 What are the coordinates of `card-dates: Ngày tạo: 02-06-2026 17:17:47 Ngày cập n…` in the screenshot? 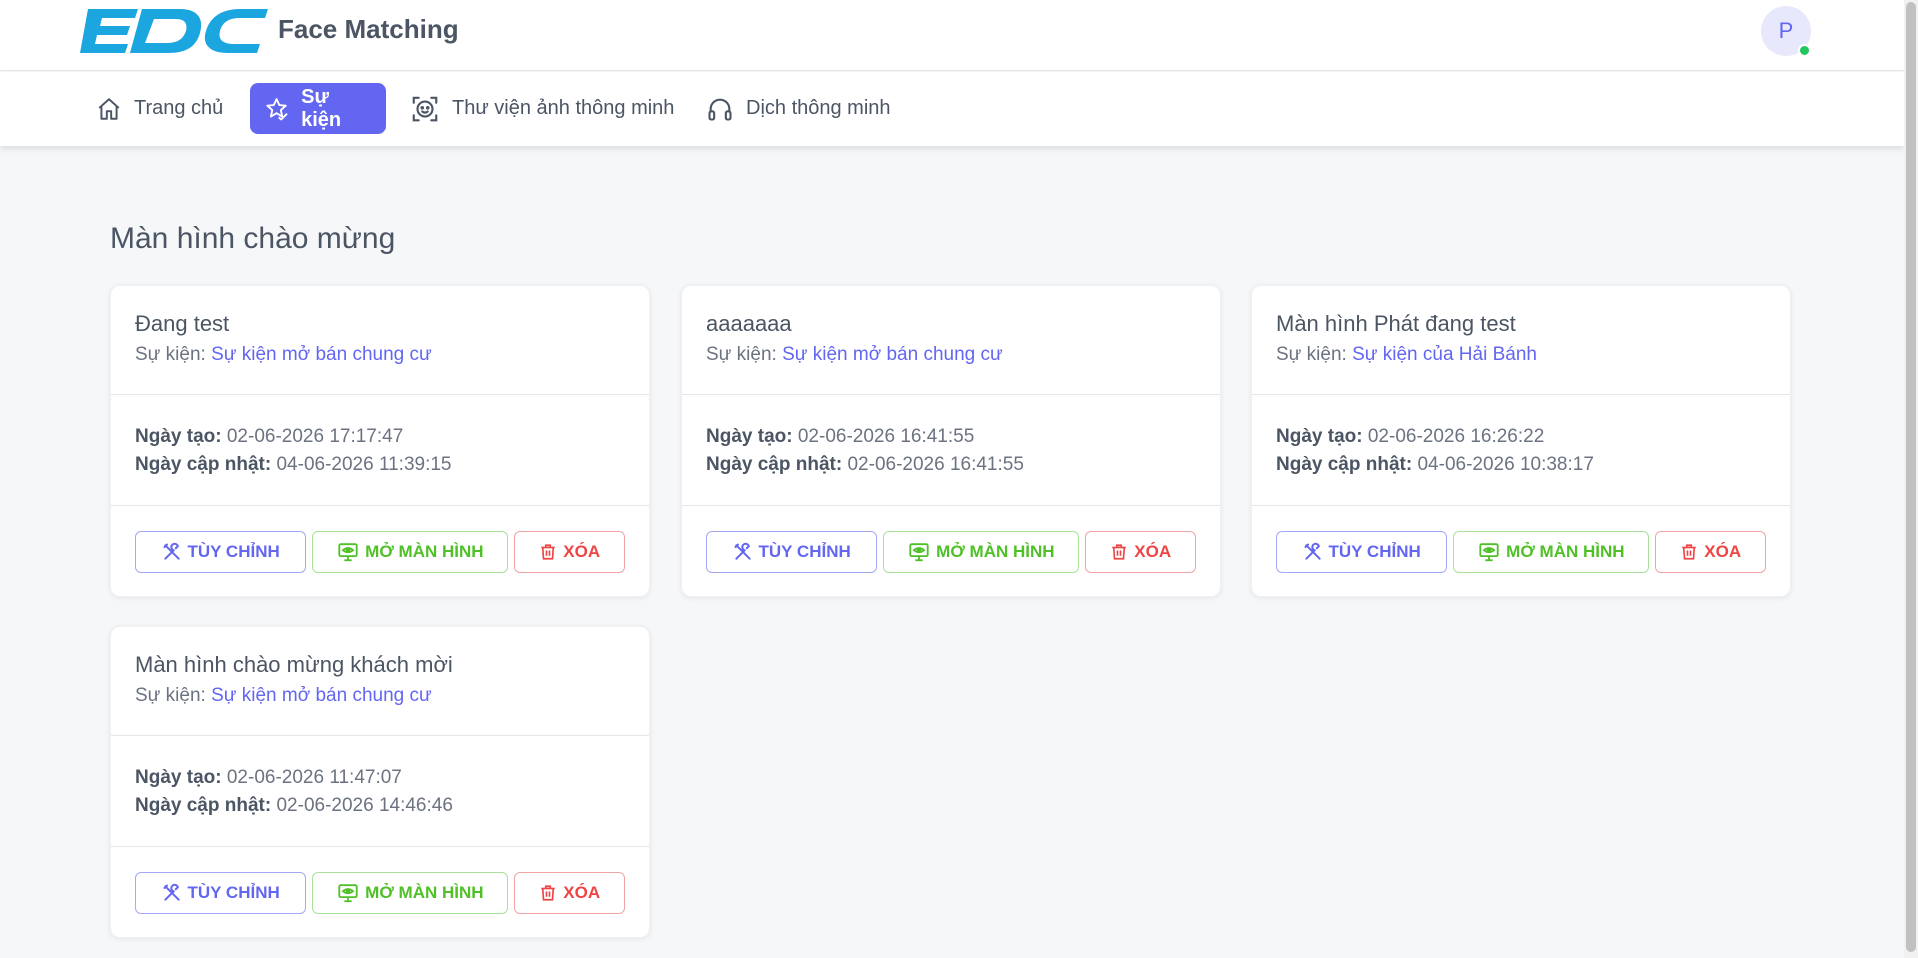 It's located at (380, 450).